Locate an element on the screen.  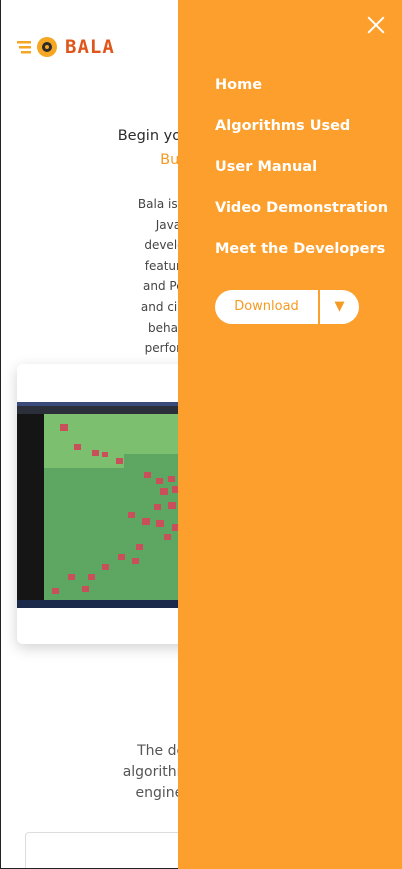
logo: BALA is located at coordinates (66, 47).